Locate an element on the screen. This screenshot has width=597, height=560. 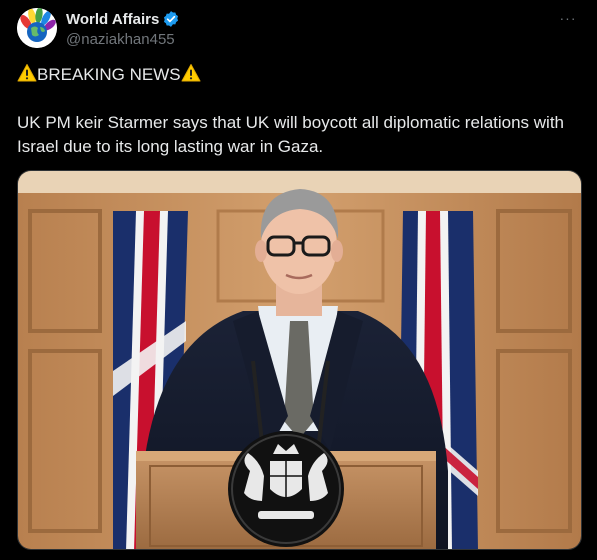
globe-hands-logo-icon is located at coordinates (37, 28).